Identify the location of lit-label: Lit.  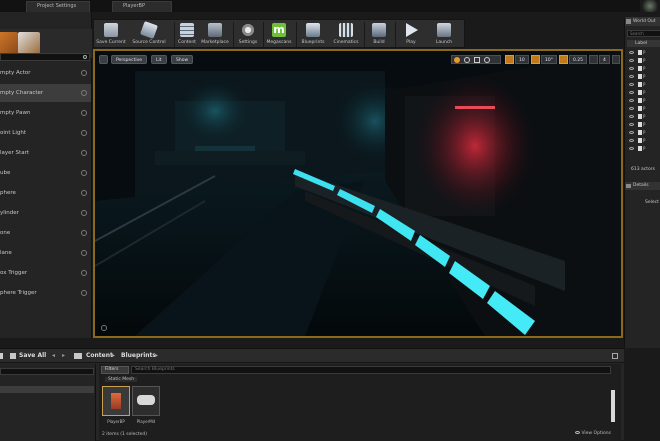
(159, 60).